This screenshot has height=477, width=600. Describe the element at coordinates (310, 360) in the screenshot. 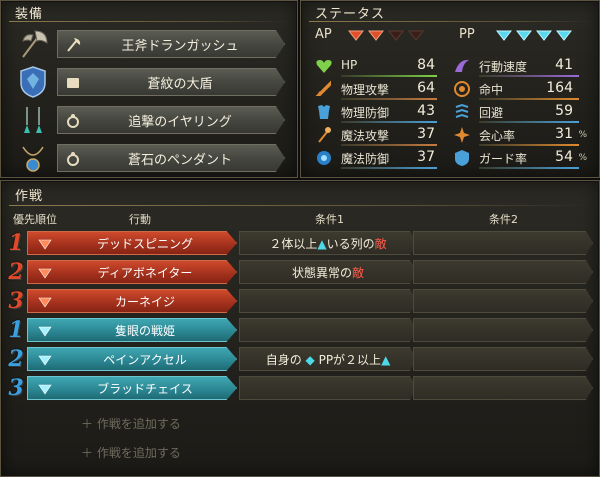

I see `condition-marker: ◆` at that location.